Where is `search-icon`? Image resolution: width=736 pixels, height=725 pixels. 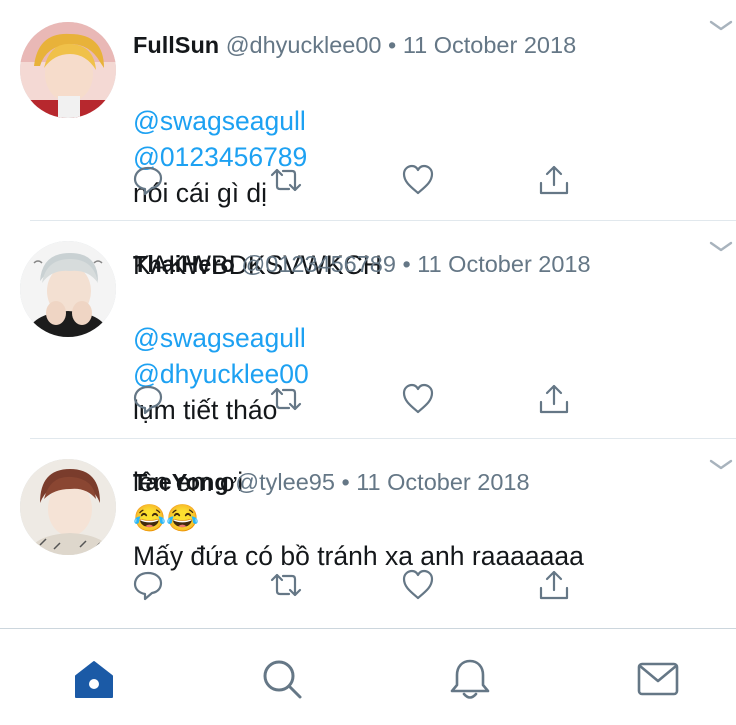
search-icon is located at coordinates (282, 679).